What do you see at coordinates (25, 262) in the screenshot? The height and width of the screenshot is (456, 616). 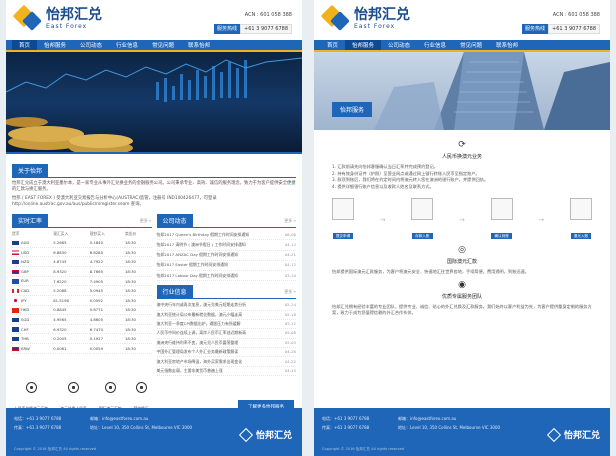 I see `rate-cell: NZD` at bounding box center [25, 262].